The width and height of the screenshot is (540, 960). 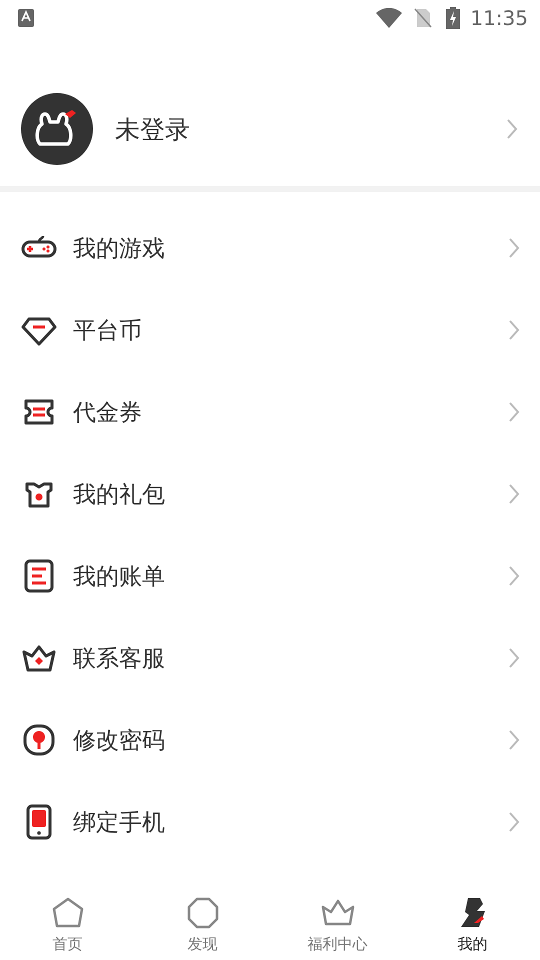 I want to click on no-sim-icon, so click(x=423, y=18).